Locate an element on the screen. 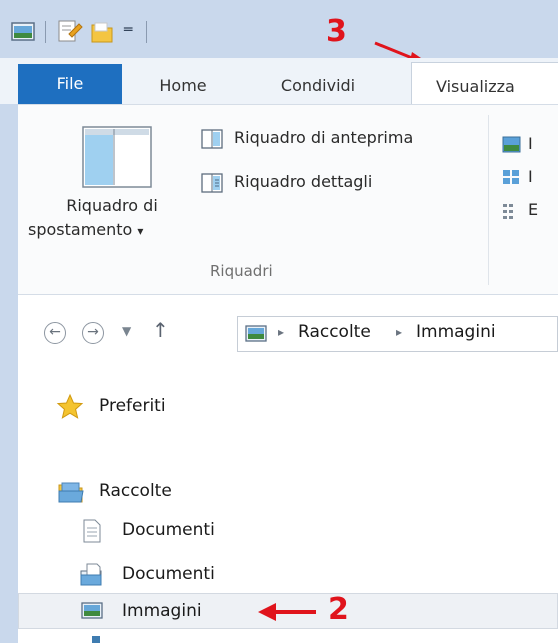  back-button: ← is located at coordinates (55, 333).